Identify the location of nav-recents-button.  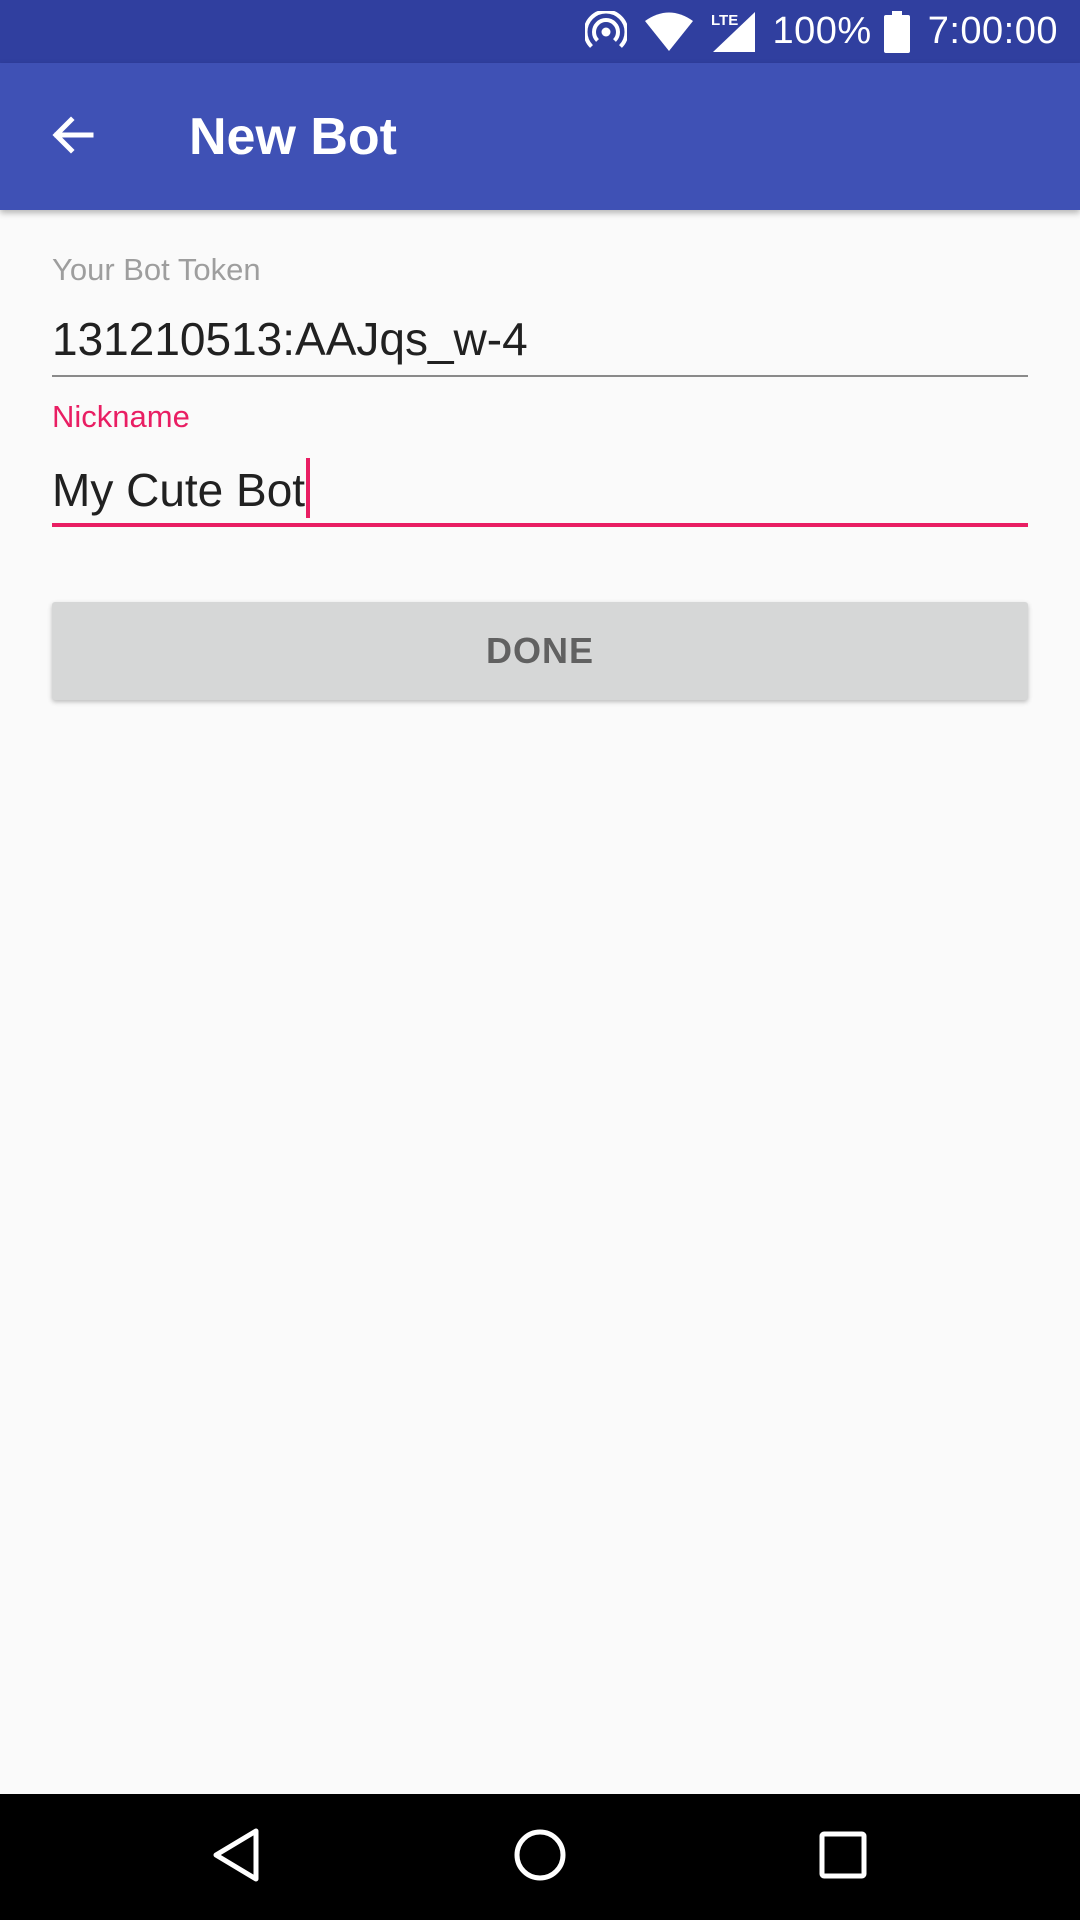
(843, 1857).